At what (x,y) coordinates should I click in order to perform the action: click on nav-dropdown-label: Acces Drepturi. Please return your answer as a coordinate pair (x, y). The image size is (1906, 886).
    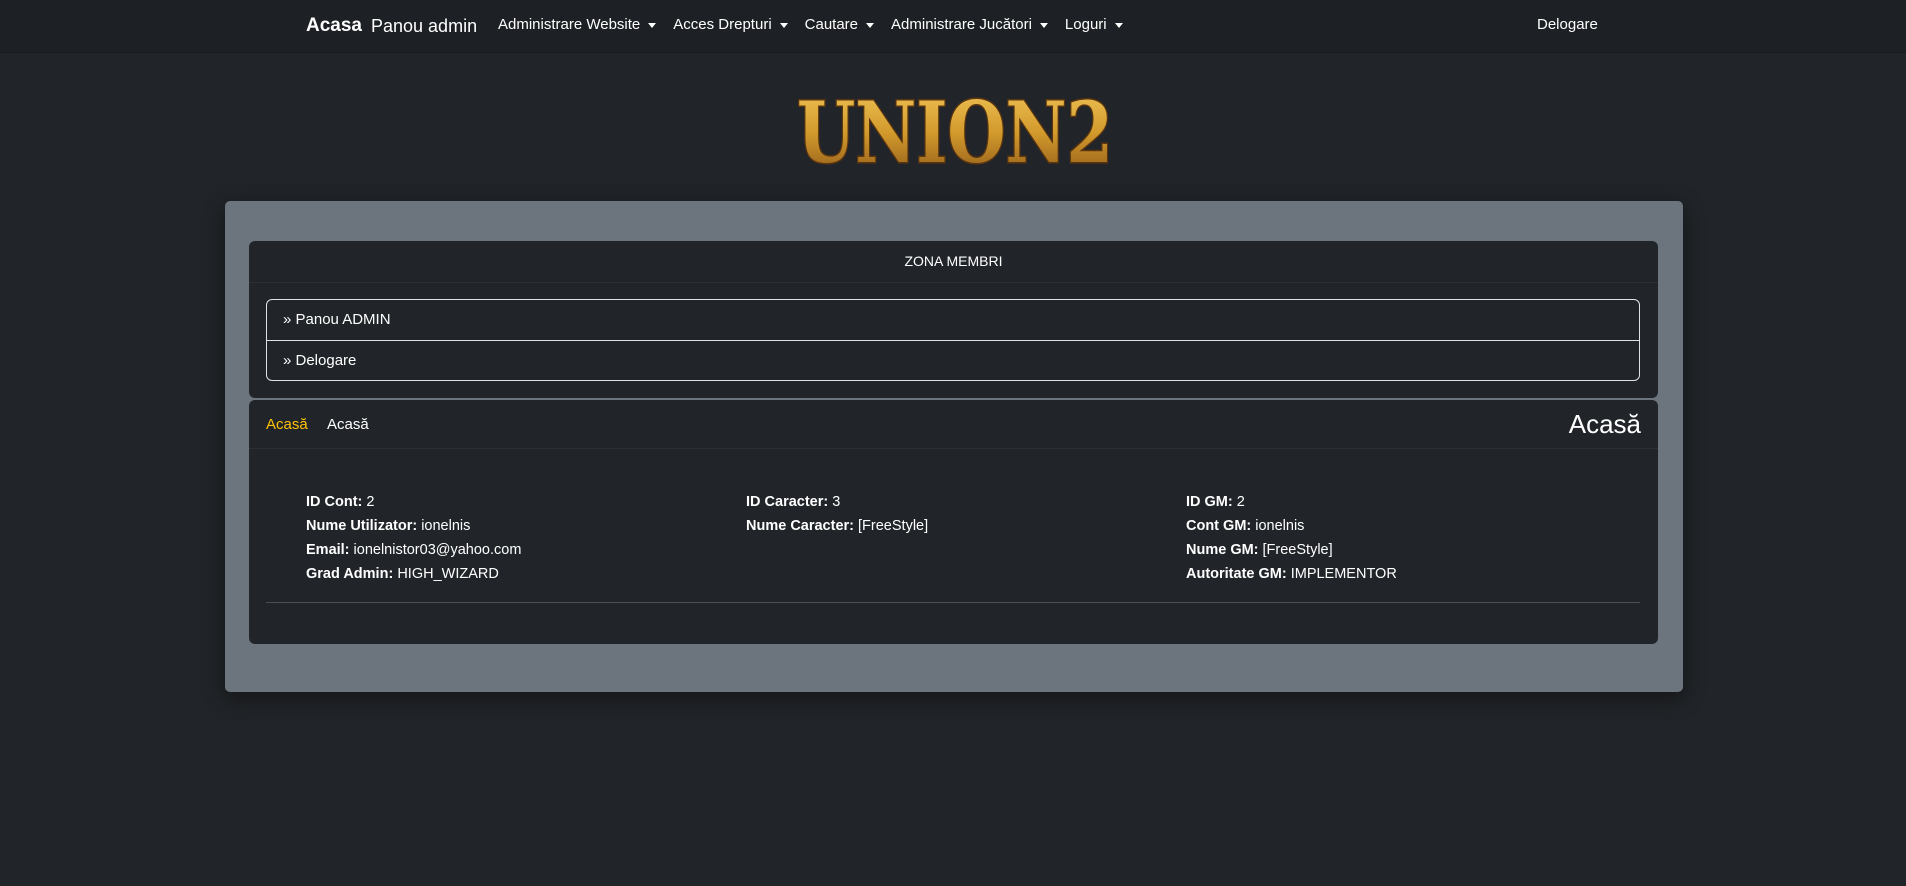
    Looking at the image, I should click on (722, 24).